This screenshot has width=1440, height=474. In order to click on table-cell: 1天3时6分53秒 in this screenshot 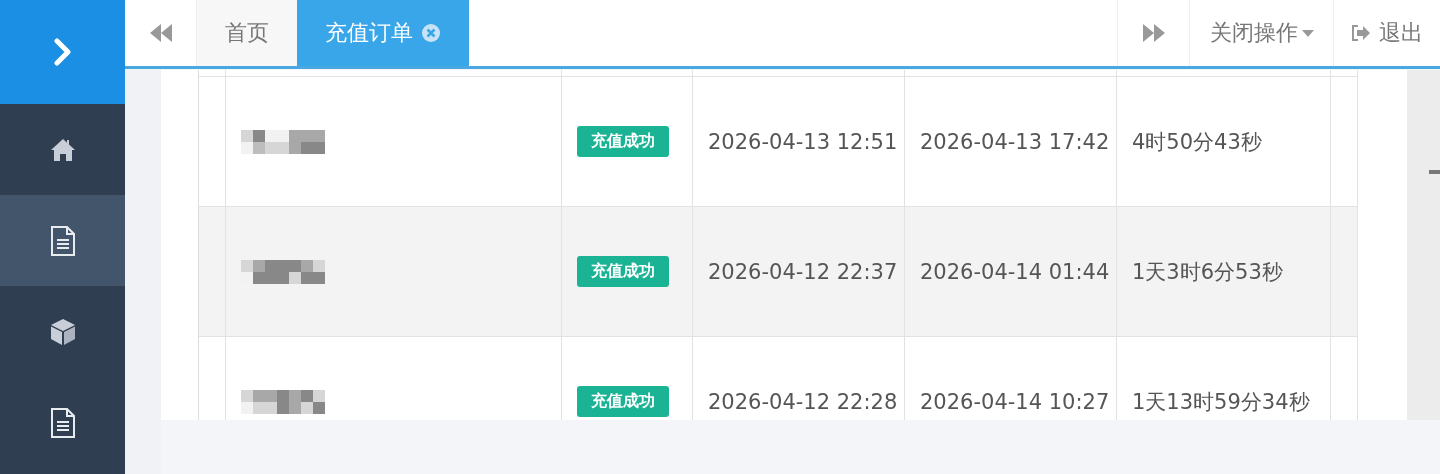, I will do `click(1224, 271)`.